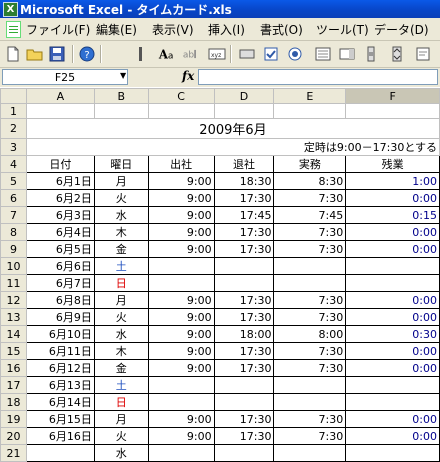  Describe the element at coordinates (244, 164) in the screenshot. I see `header-clock-out: 退社` at that location.